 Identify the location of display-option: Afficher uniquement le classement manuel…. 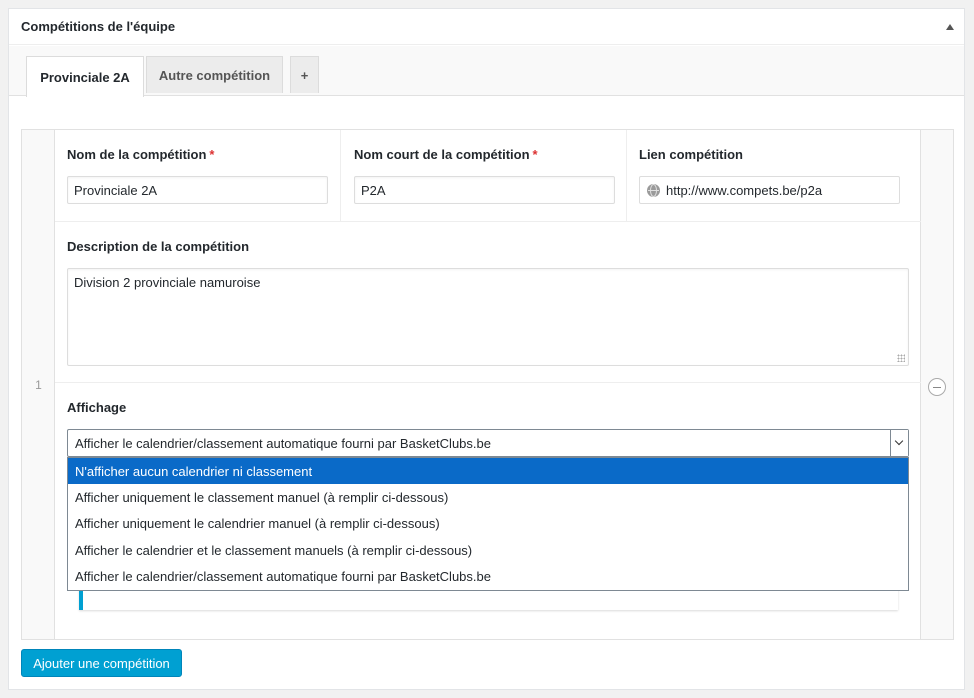
(488, 497).